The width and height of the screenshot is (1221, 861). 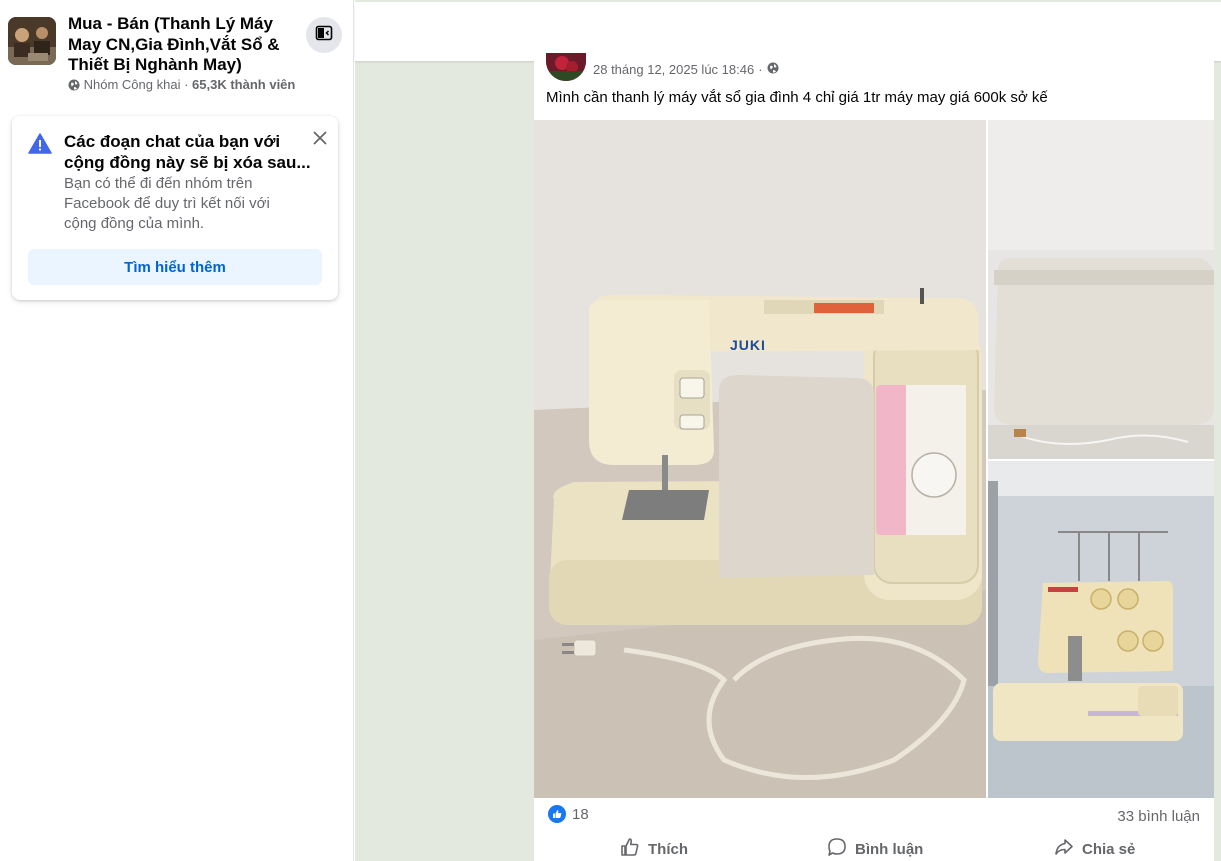 What do you see at coordinates (181, 85) in the screenshot?
I see `group-meta: Nhóm Công khai · 65,3K thành viên` at bounding box center [181, 85].